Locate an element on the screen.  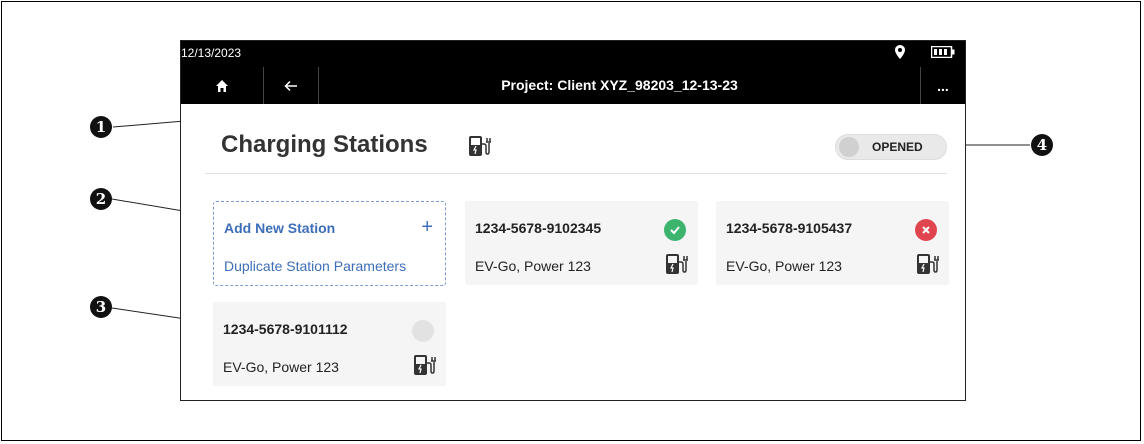
callout-4: 4 is located at coordinates (1042, 145).